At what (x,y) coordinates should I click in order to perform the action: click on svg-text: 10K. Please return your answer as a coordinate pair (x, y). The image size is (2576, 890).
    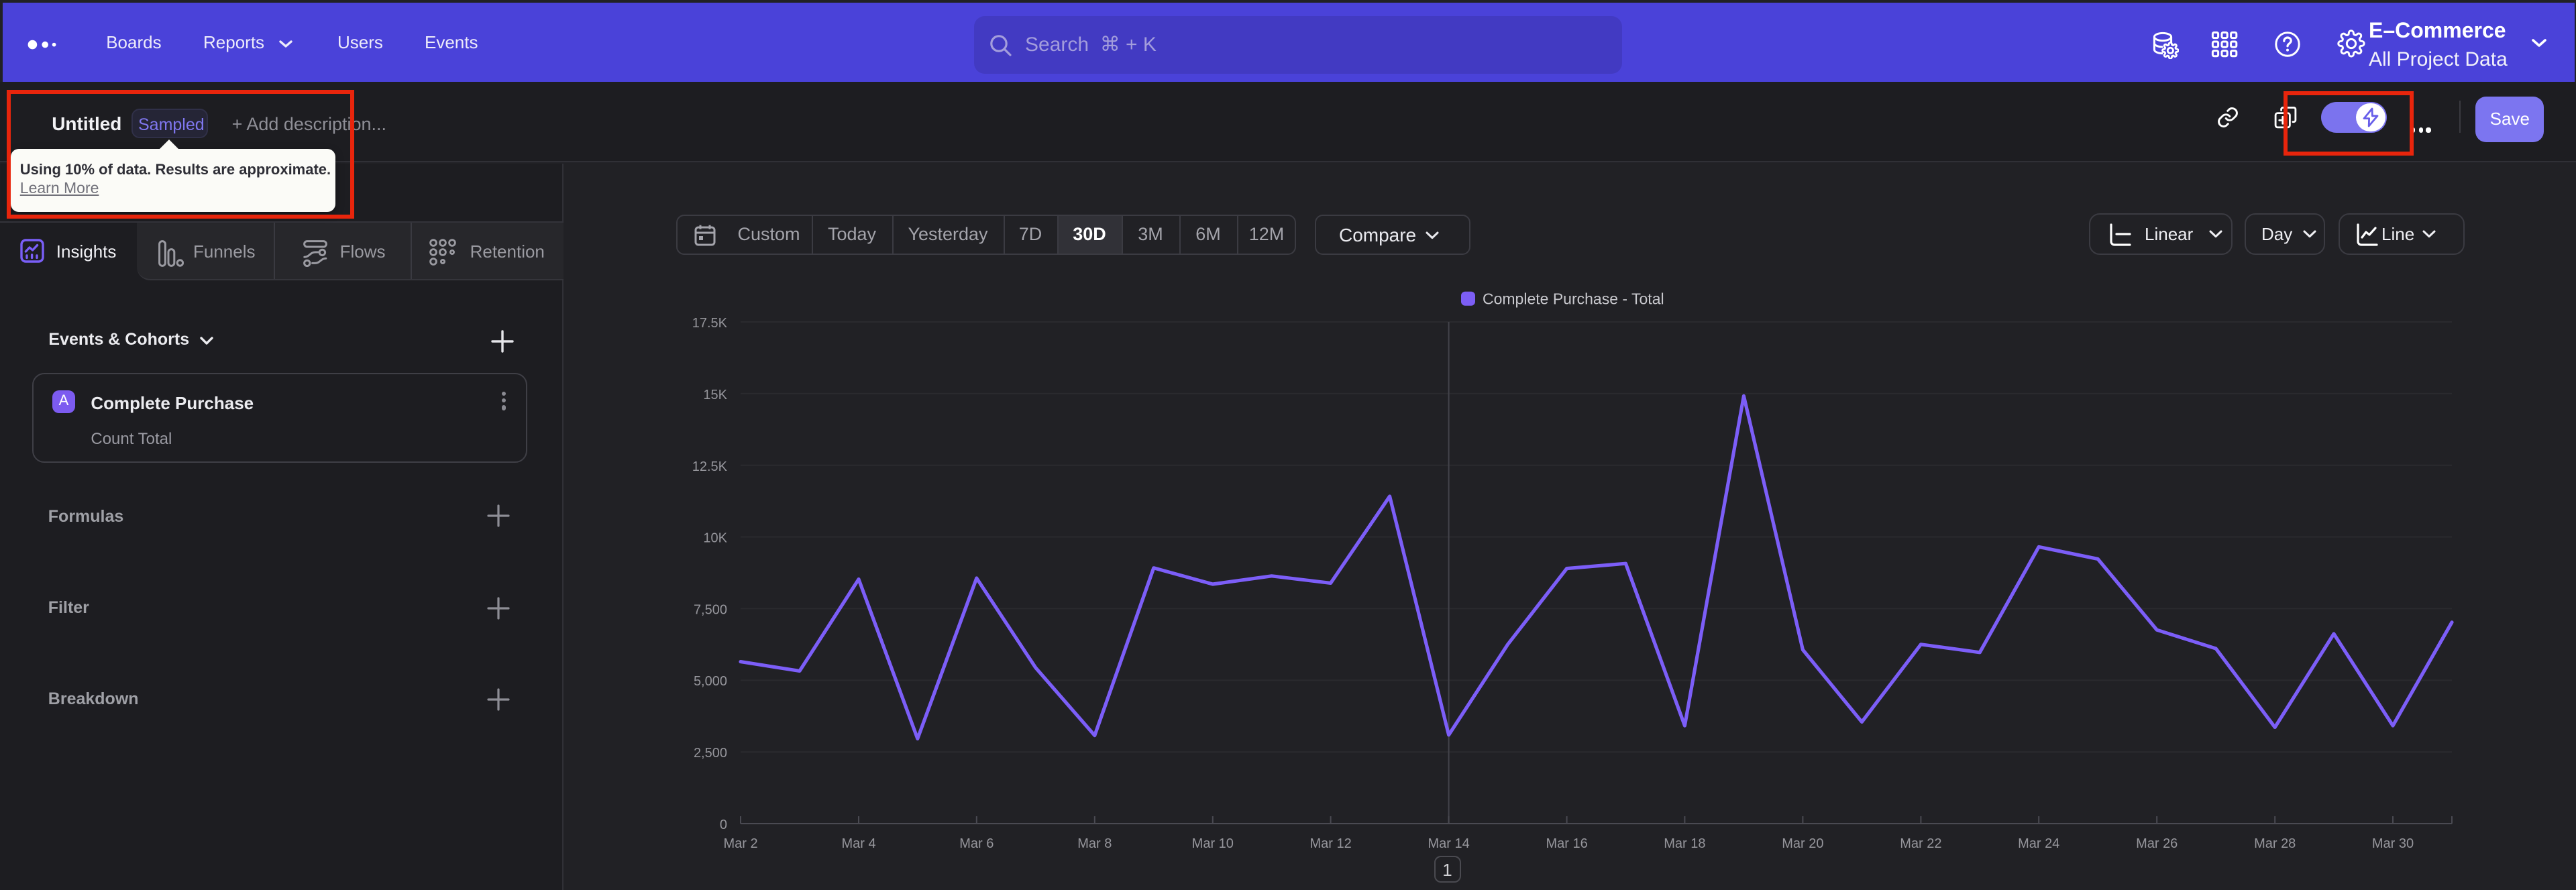
    Looking at the image, I should click on (715, 538).